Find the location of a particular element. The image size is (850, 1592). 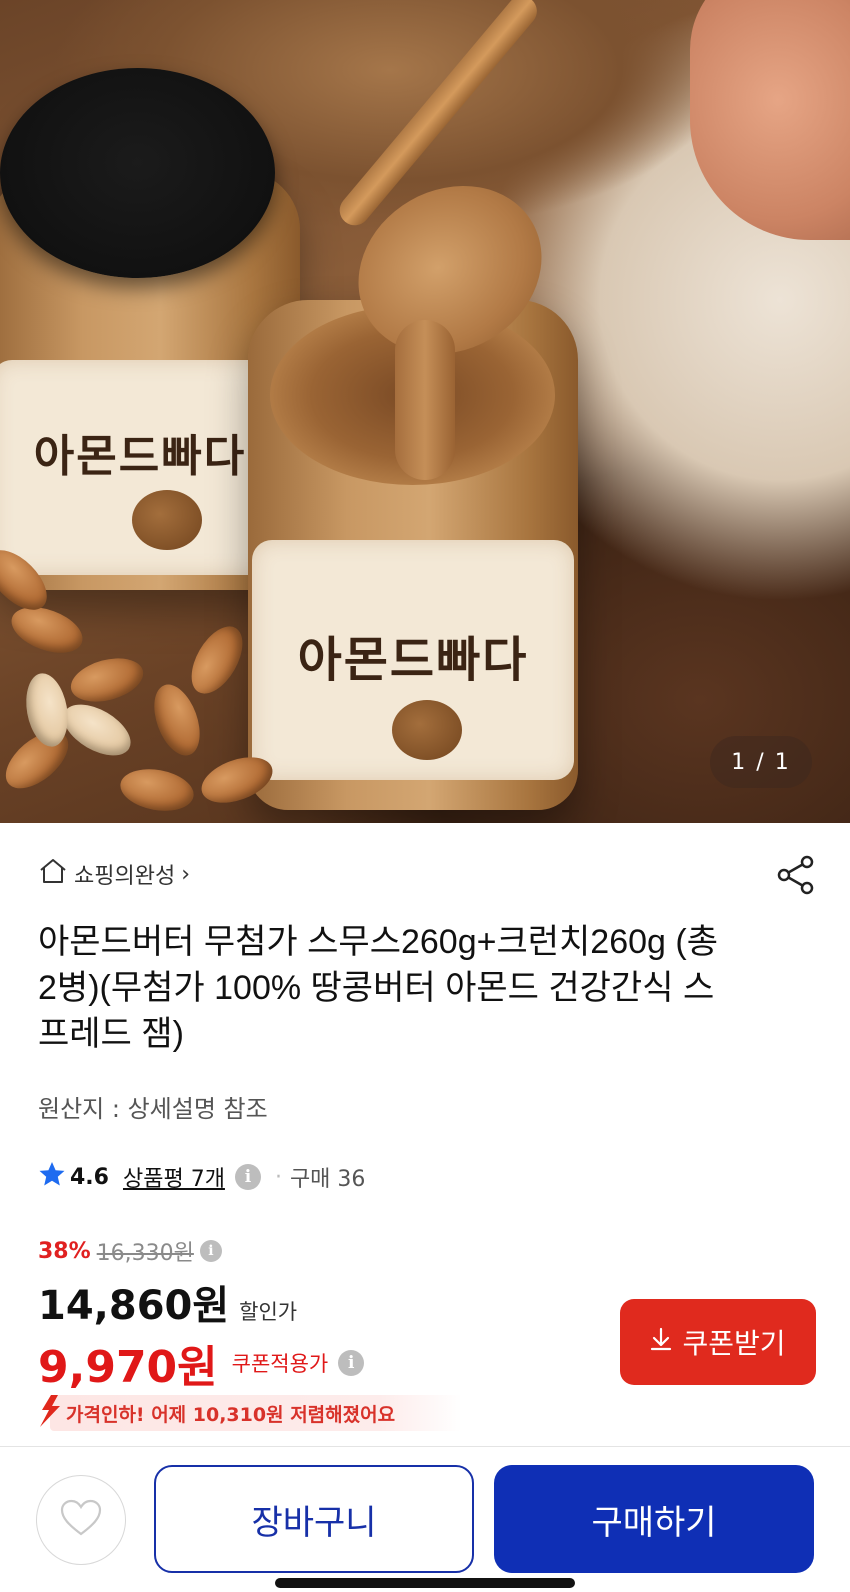

store-link: 쇼핑의완성 › is located at coordinates (114, 874).